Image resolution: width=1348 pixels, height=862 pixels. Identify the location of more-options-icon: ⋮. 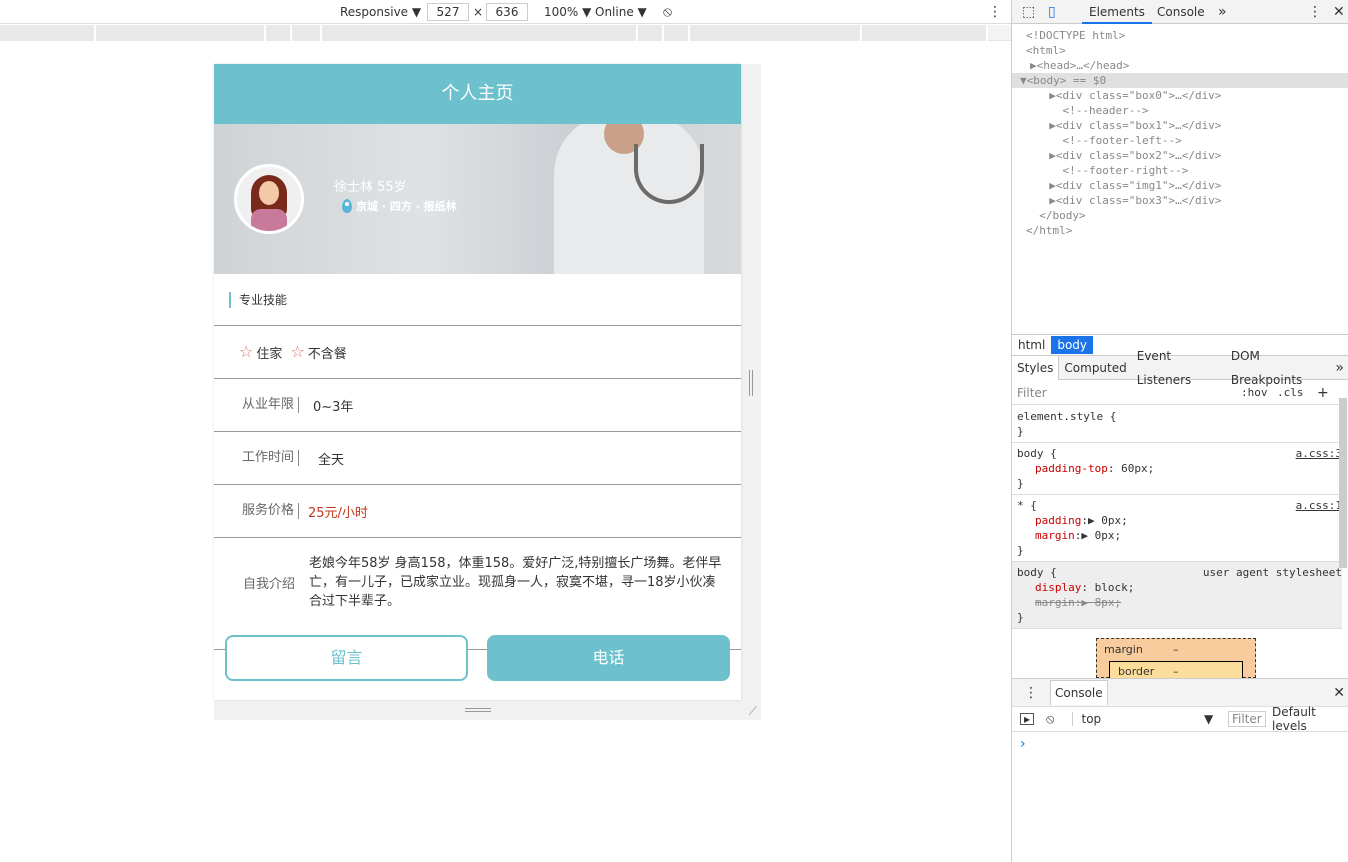
(995, 12).